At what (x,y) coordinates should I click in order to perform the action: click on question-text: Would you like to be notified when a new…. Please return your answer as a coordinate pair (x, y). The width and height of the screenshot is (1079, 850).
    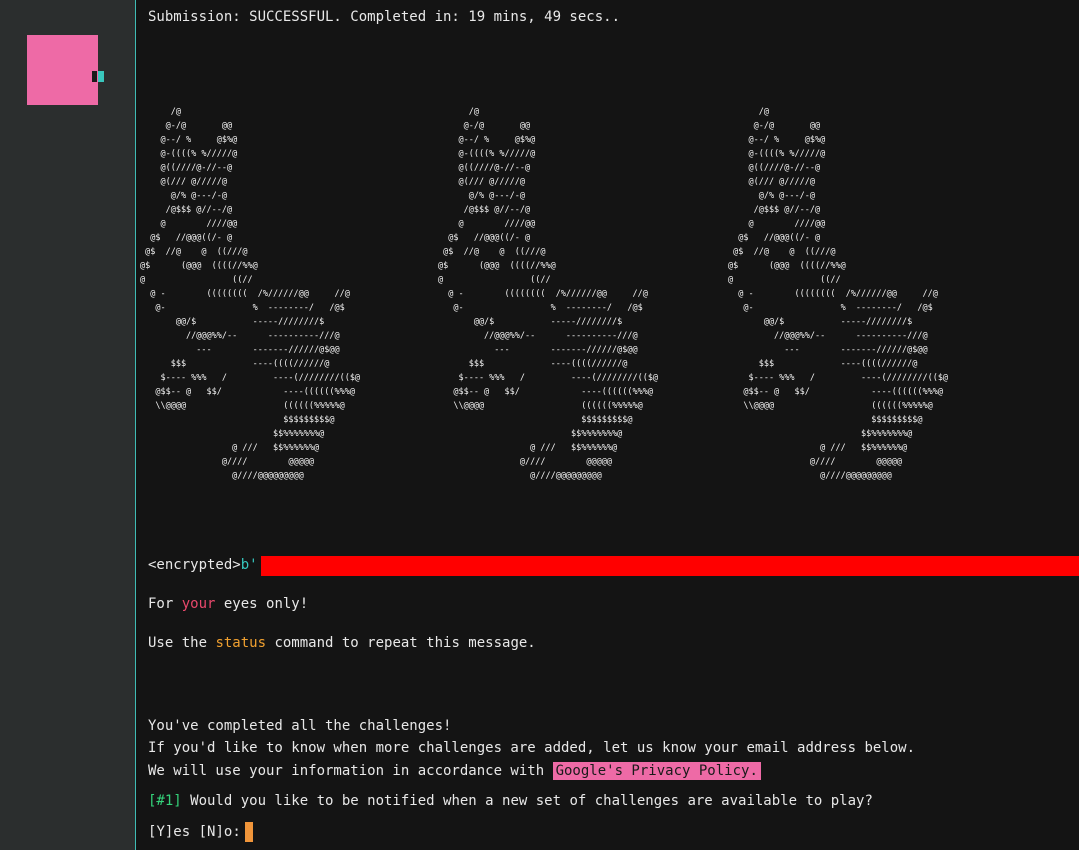
    Looking at the image, I should click on (527, 801).